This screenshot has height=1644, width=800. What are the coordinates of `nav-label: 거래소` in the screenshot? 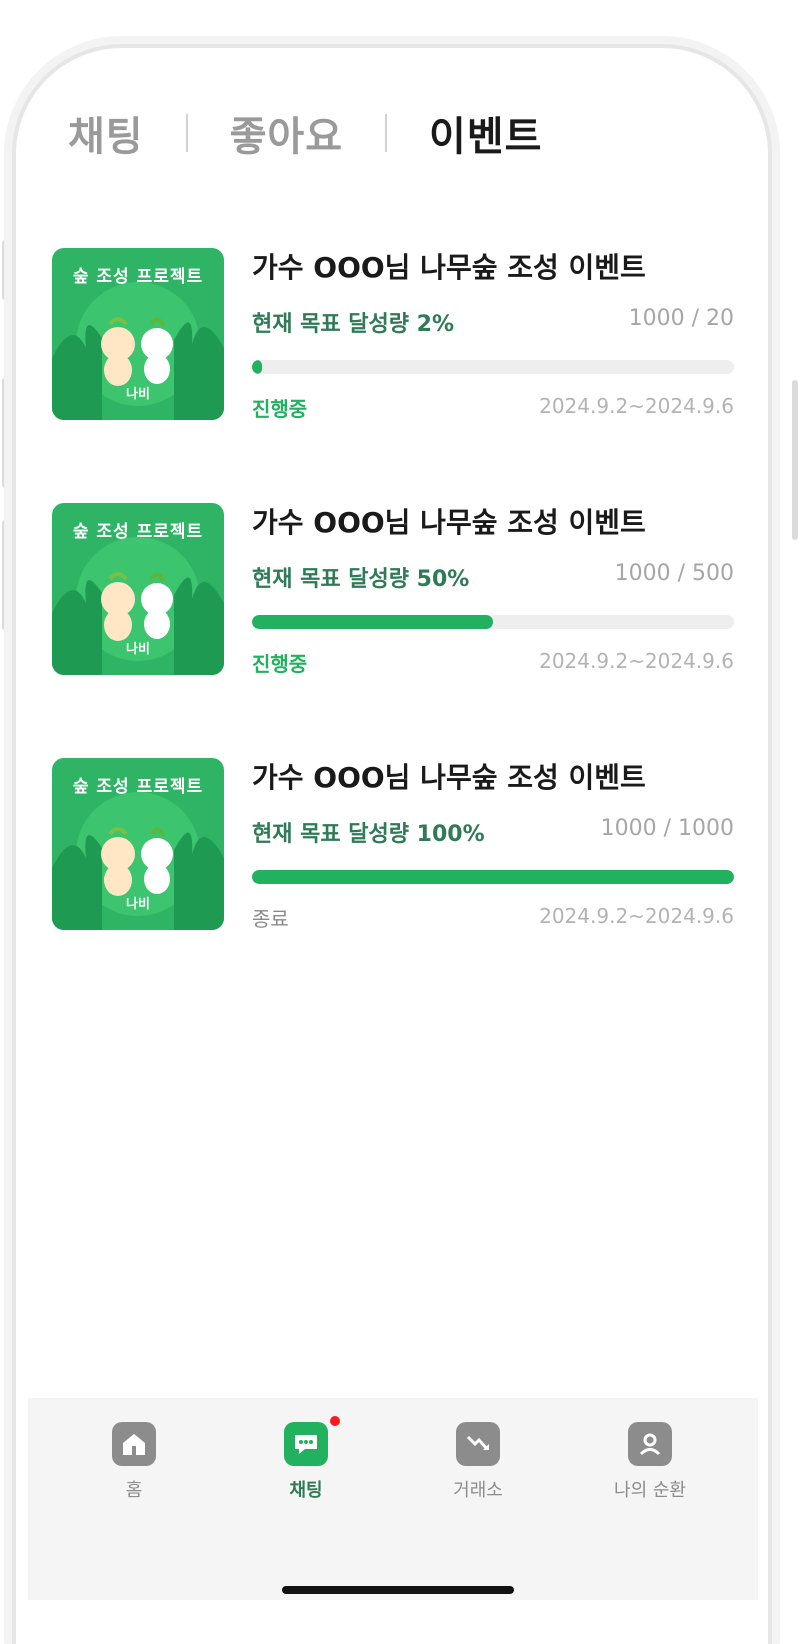 It's located at (478, 1490).